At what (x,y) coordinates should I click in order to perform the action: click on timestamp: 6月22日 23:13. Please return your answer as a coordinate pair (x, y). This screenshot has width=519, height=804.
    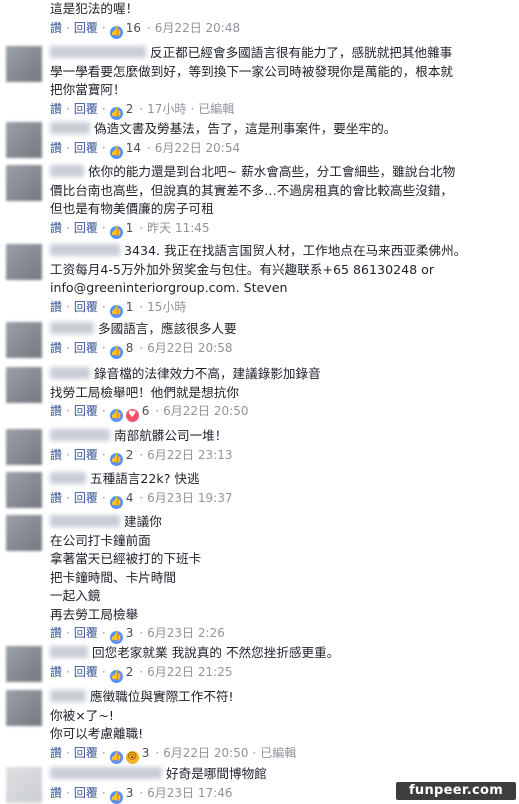
    Looking at the image, I should click on (189, 455).